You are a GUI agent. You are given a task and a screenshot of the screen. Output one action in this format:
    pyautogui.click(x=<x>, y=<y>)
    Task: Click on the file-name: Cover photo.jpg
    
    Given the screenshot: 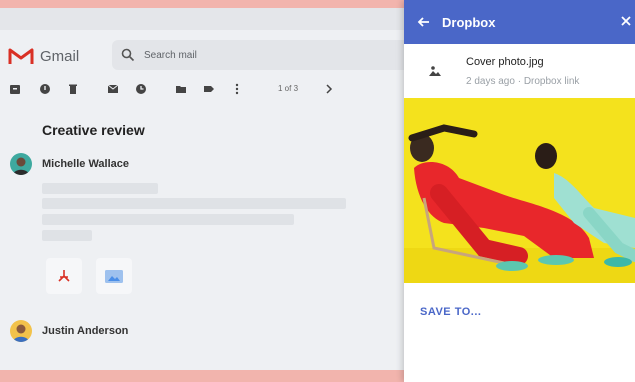 What is the action you would take?
    pyautogui.click(x=505, y=62)
    